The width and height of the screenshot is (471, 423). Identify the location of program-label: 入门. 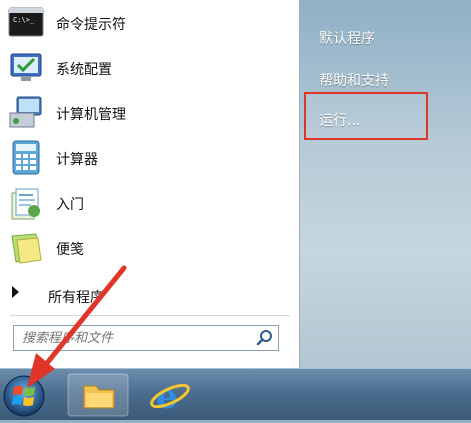
(70, 205).